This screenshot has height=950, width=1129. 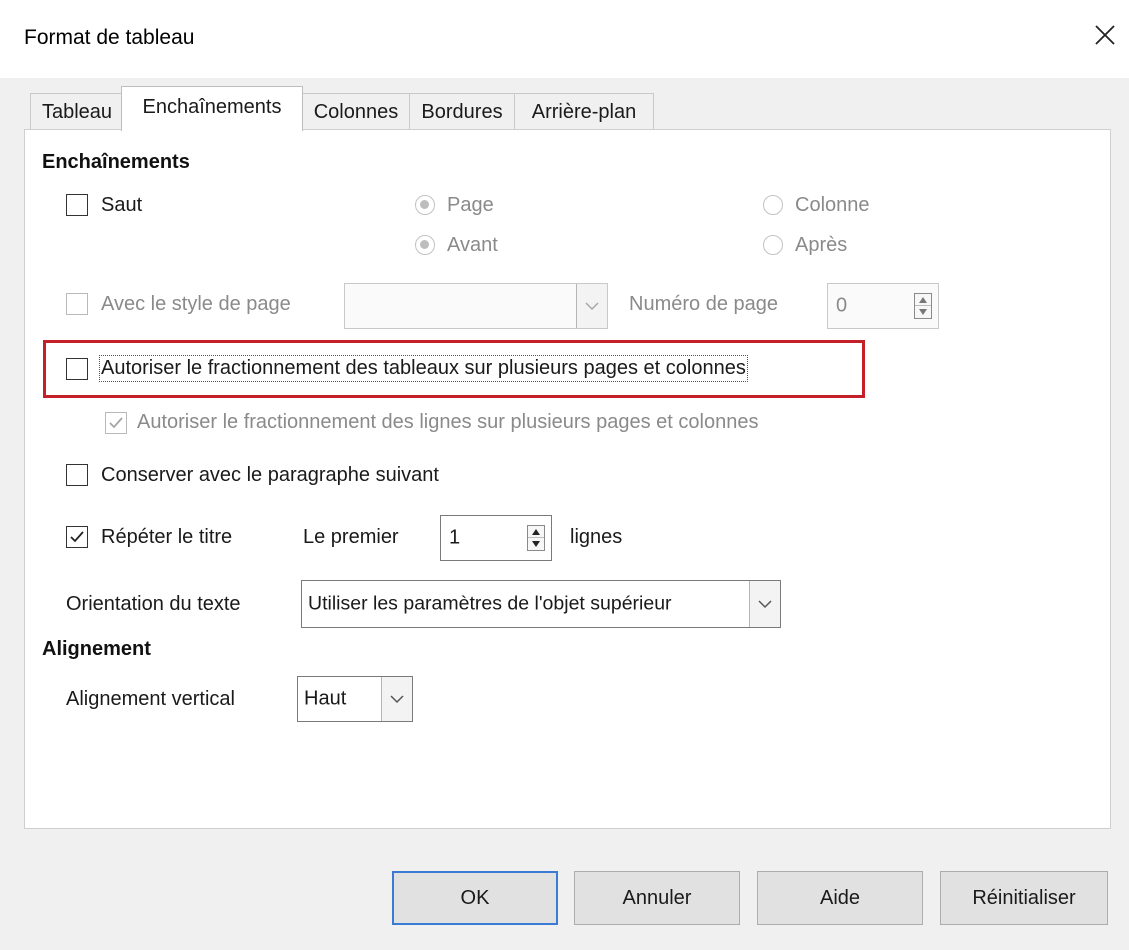 What do you see at coordinates (356, 111) in the screenshot?
I see `tab-colonnes: Colonnes` at bounding box center [356, 111].